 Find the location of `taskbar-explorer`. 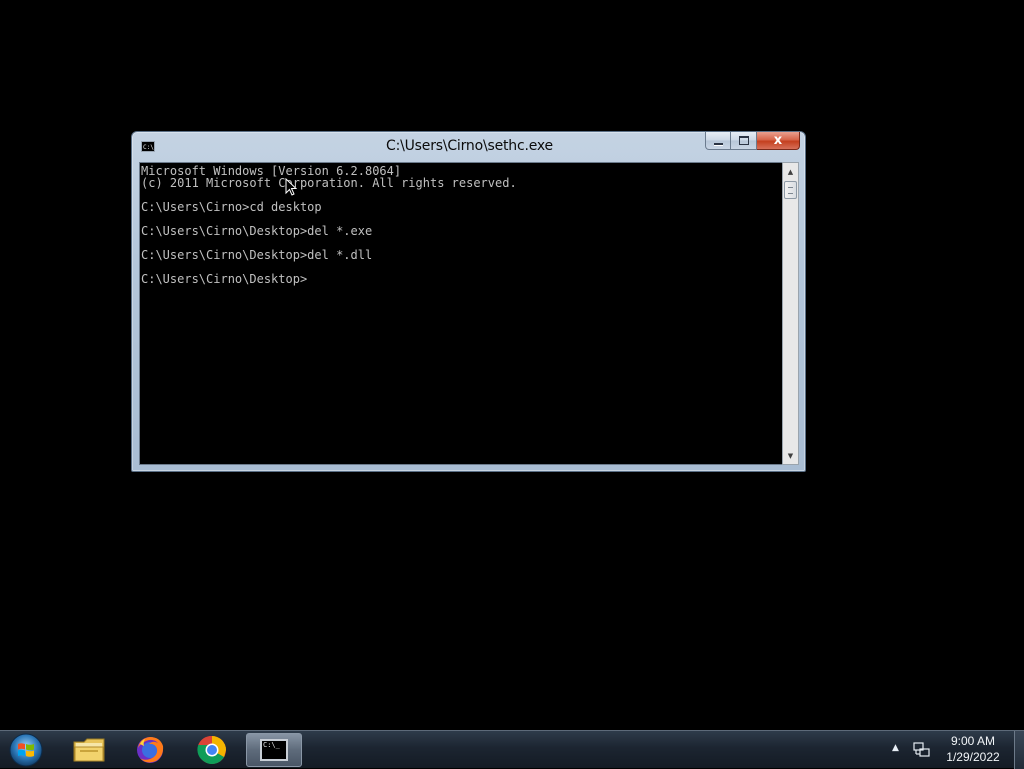

taskbar-explorer is located at coordinates (89, 750).